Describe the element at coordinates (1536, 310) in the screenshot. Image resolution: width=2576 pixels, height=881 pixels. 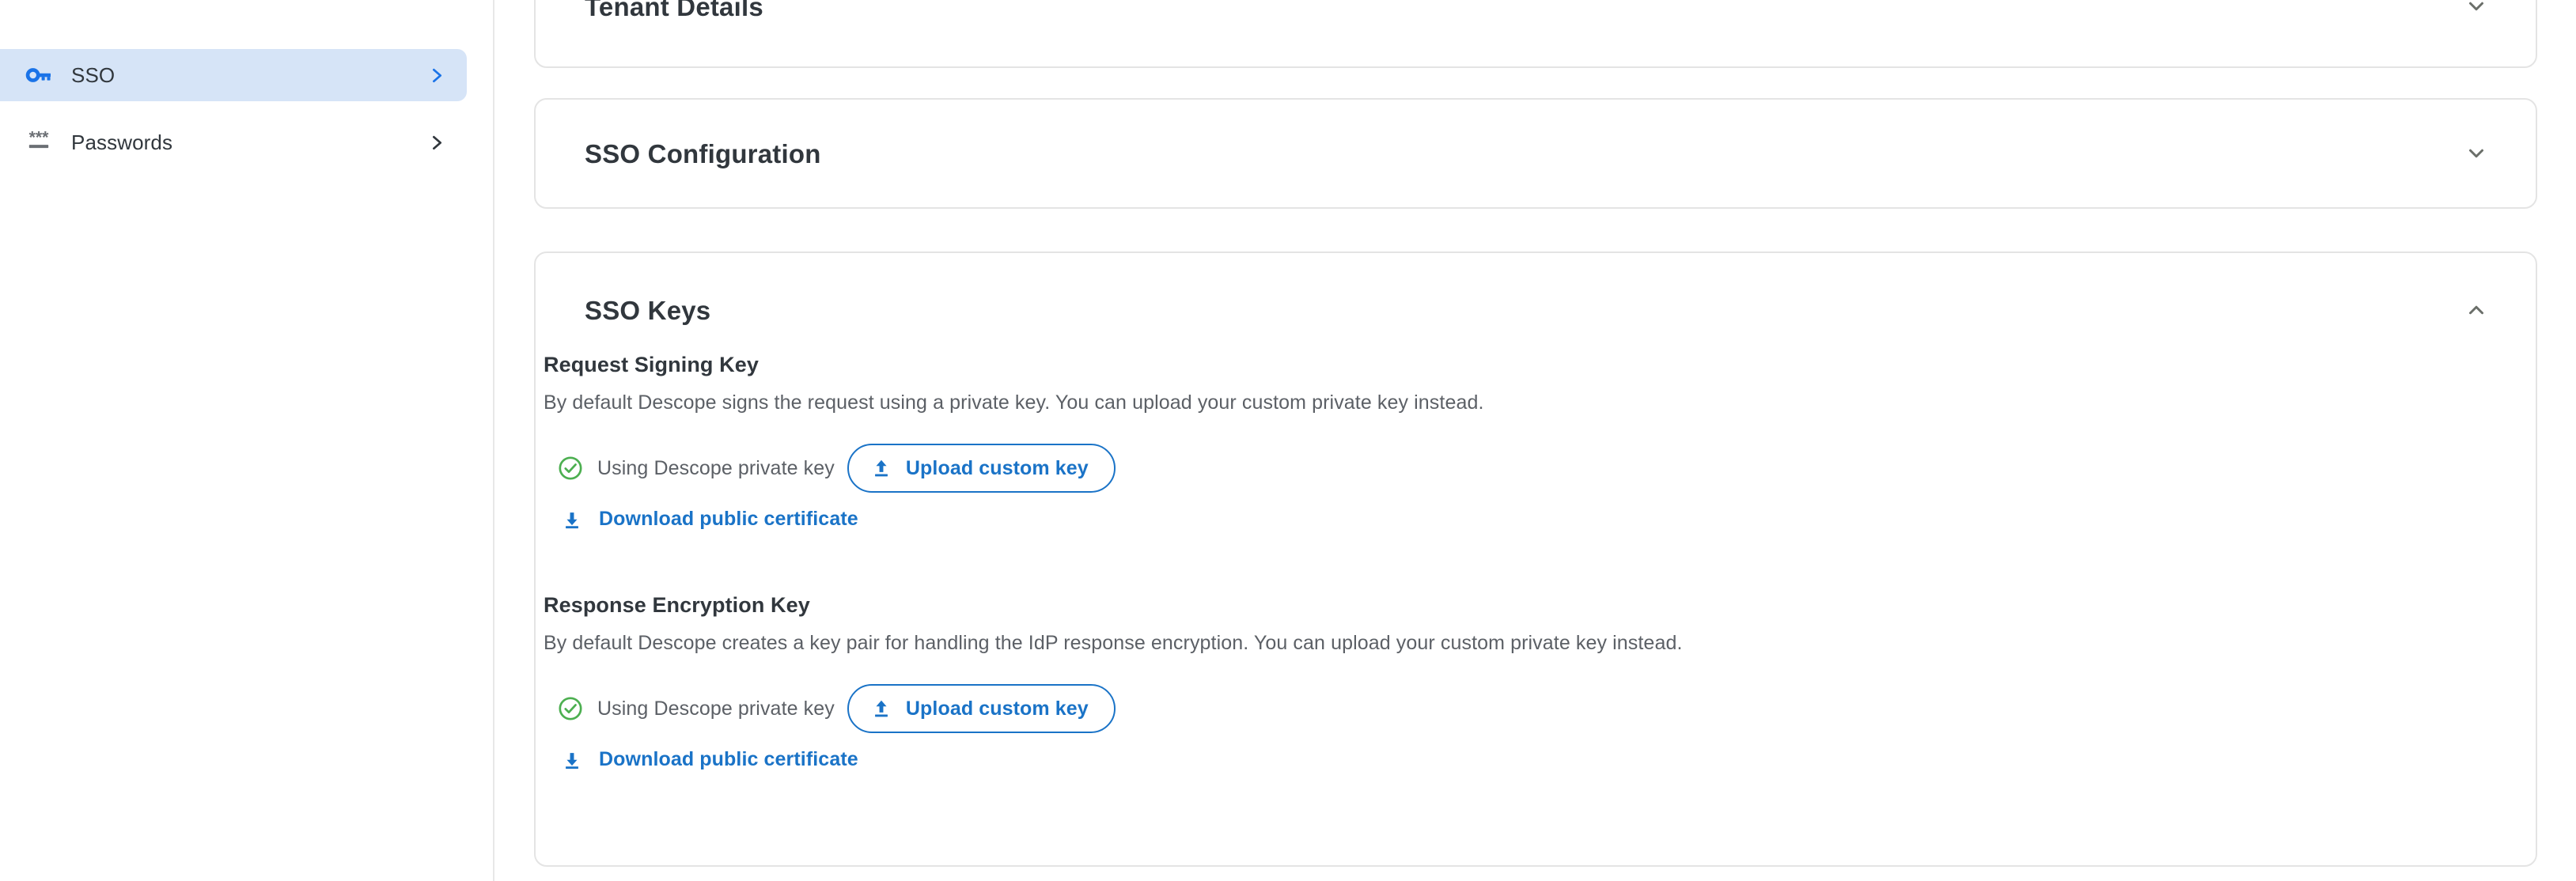
I see `sso-keys-card-header: SSO Keys` at that location.